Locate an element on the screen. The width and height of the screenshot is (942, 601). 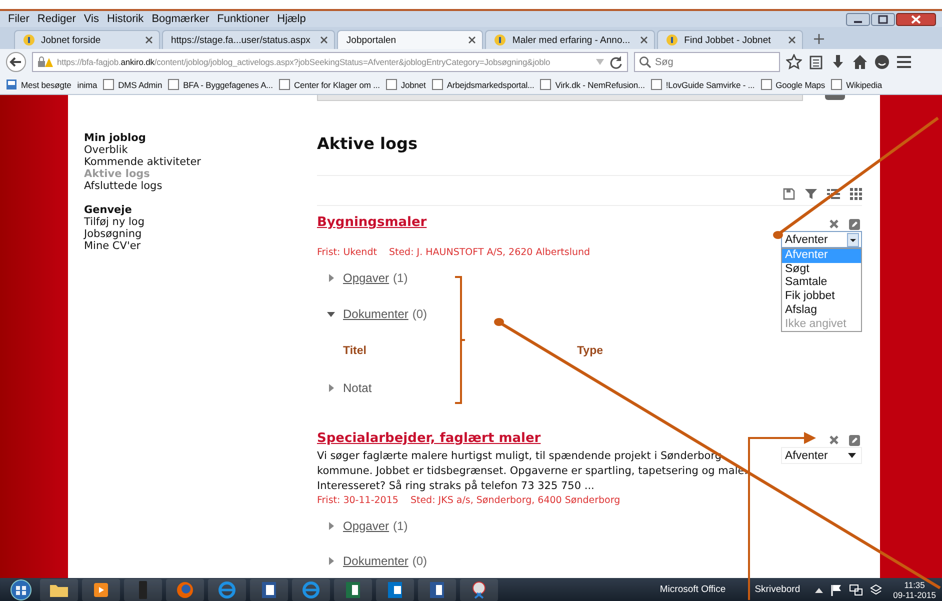
grid-view-icon is located at coordinates (856, 194).